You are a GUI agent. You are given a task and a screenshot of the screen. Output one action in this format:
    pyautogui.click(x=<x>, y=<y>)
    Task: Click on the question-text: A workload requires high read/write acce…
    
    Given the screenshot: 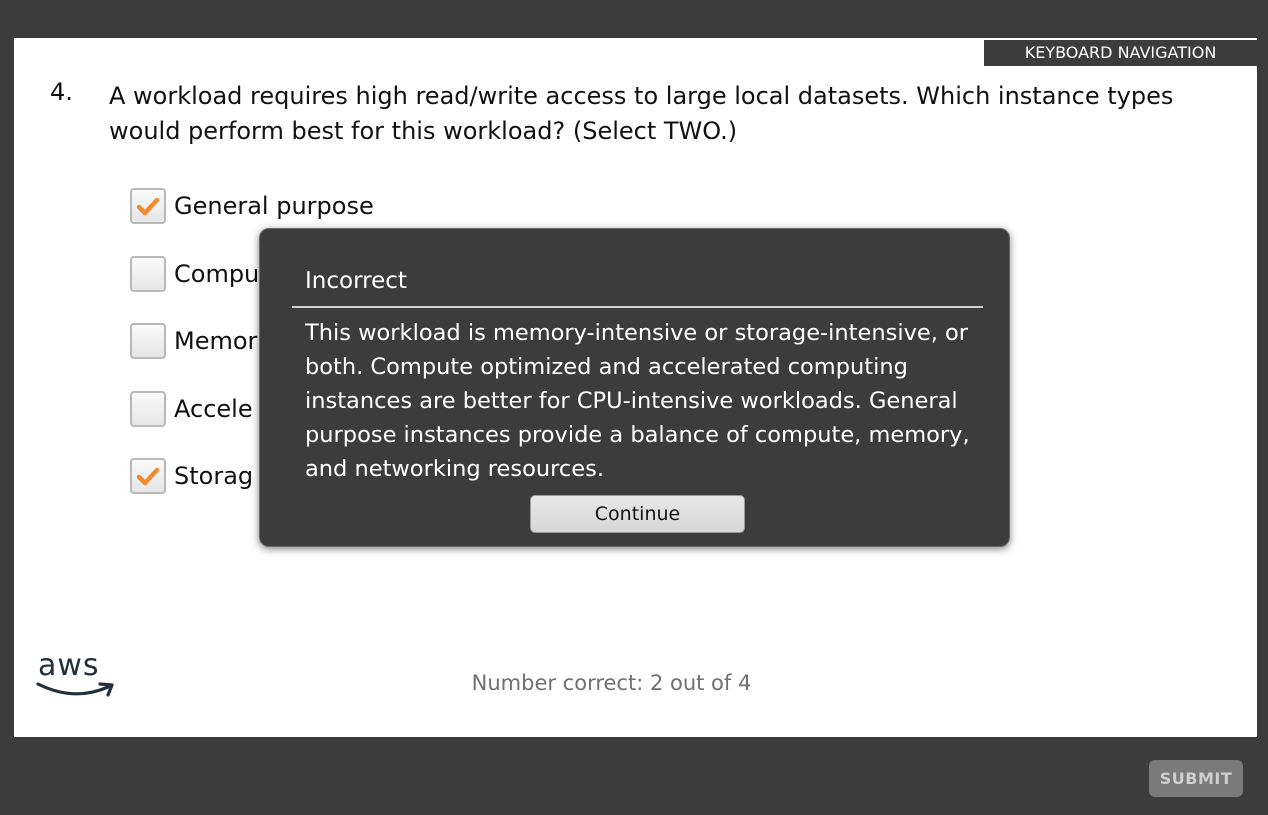 What is the action you would take?
    pyautogui.click(x=641, y=113)
    